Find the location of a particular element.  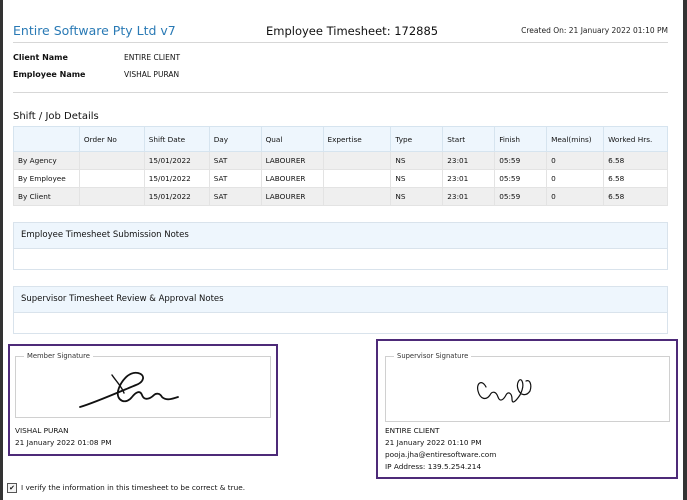

client-name-label: Client Name is located at coordinates (40, 57).